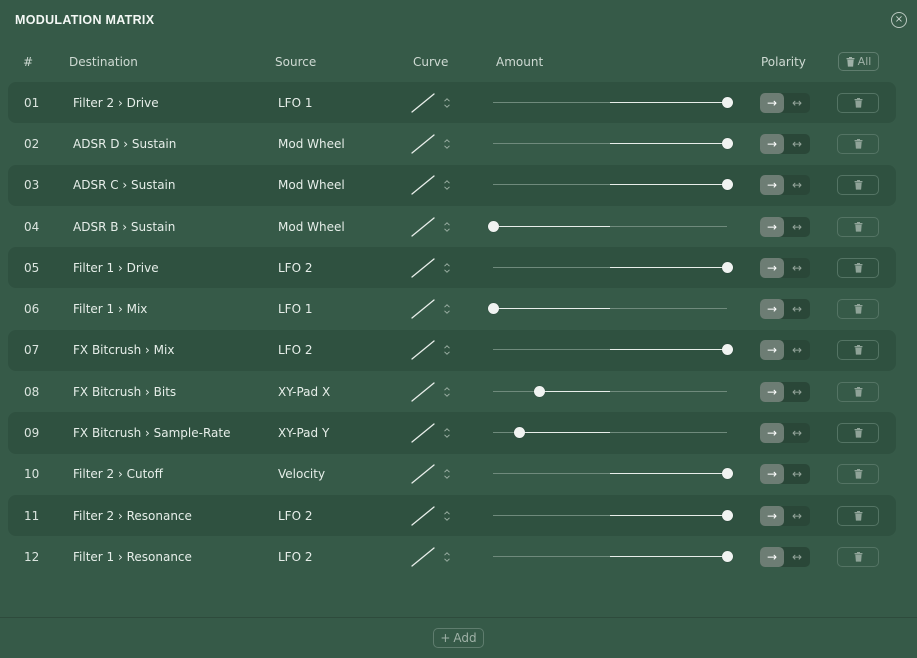 The image size is (917, 658). I want to click on destination-label: Filter 1 › Drive, so click(116, 268).